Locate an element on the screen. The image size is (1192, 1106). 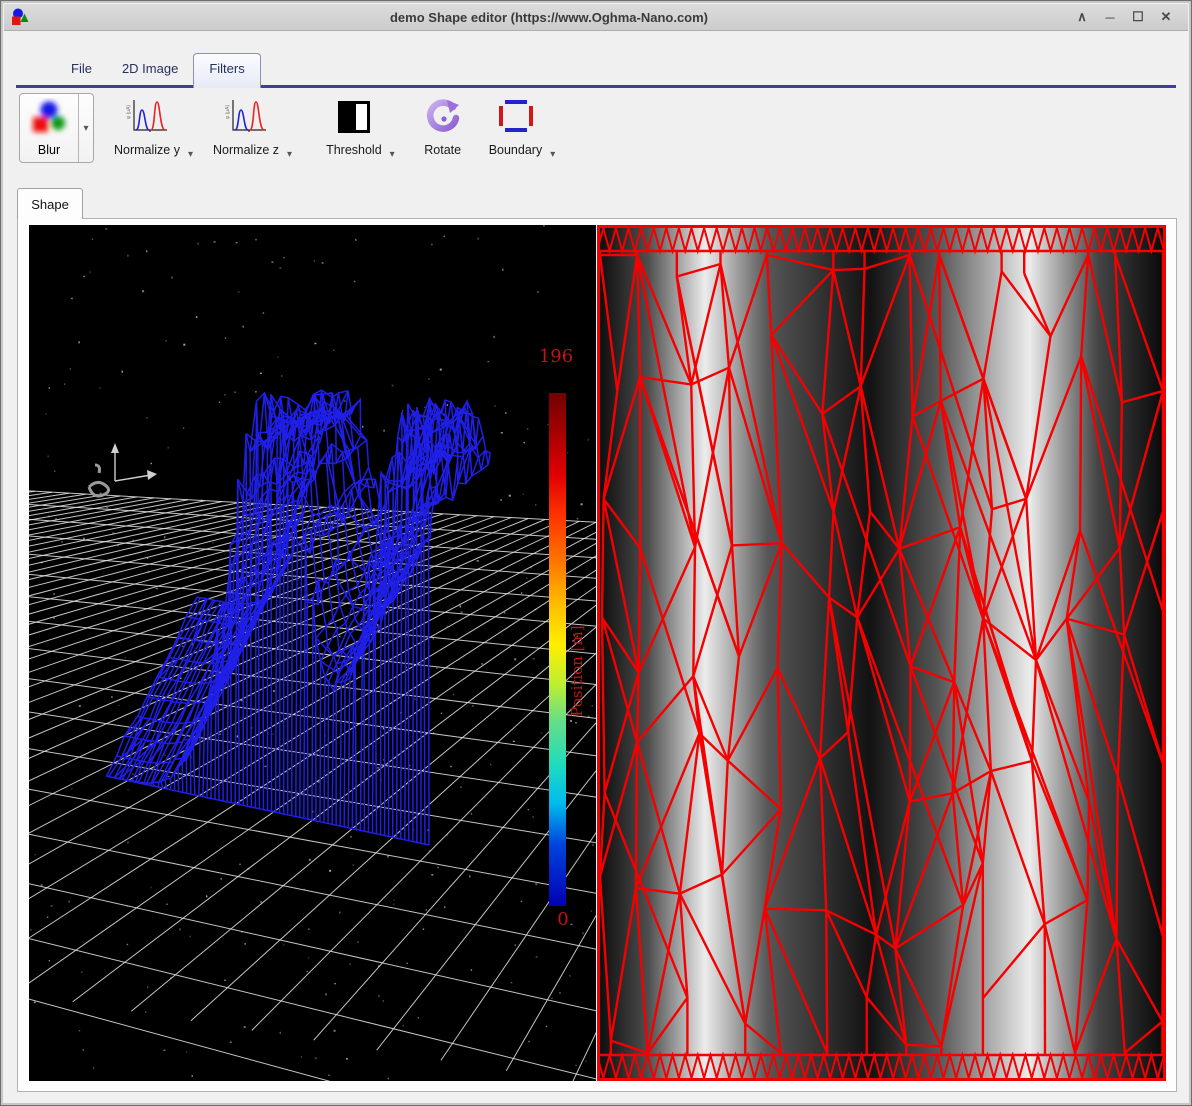
threshold-button: Threshold is located at coordinates (354, 127).